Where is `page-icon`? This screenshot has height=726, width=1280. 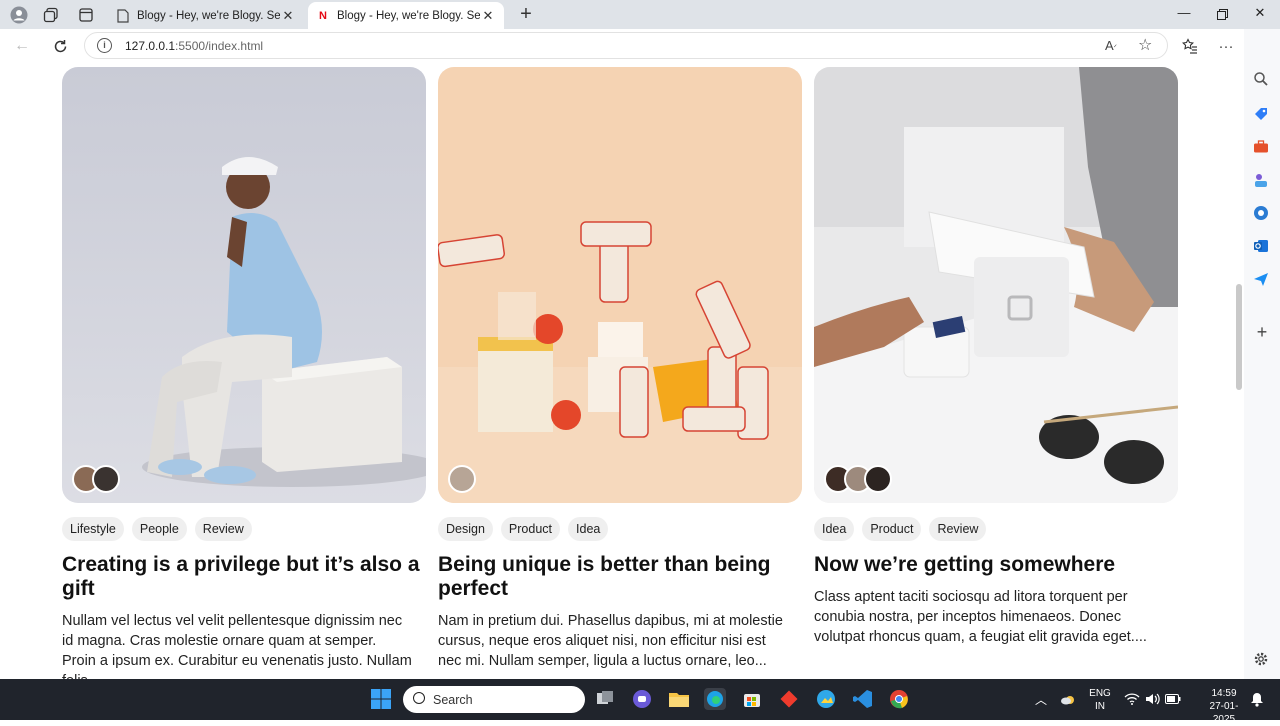
page-icon is located at coordinates (123, 15).